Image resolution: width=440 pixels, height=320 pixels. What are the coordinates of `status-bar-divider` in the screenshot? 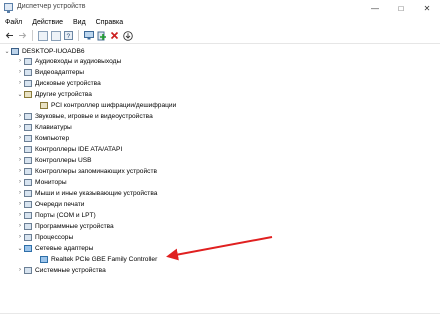 It's located at (220, 313).